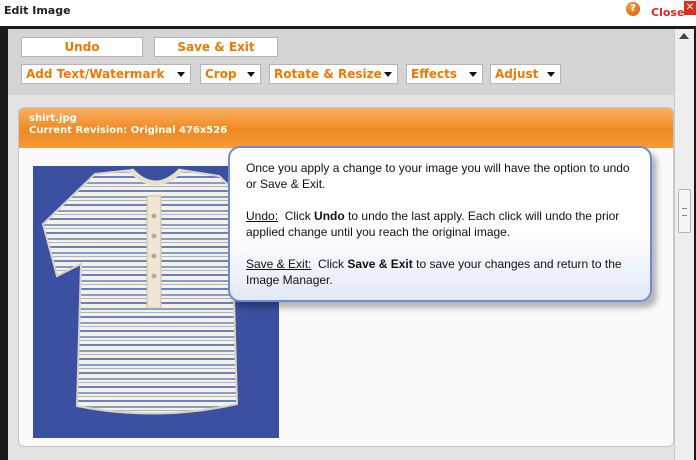  What do you see at coordinates (684, 211) in the screenshot?
I see `scroll-thumb` at bounding box center [684, 211].